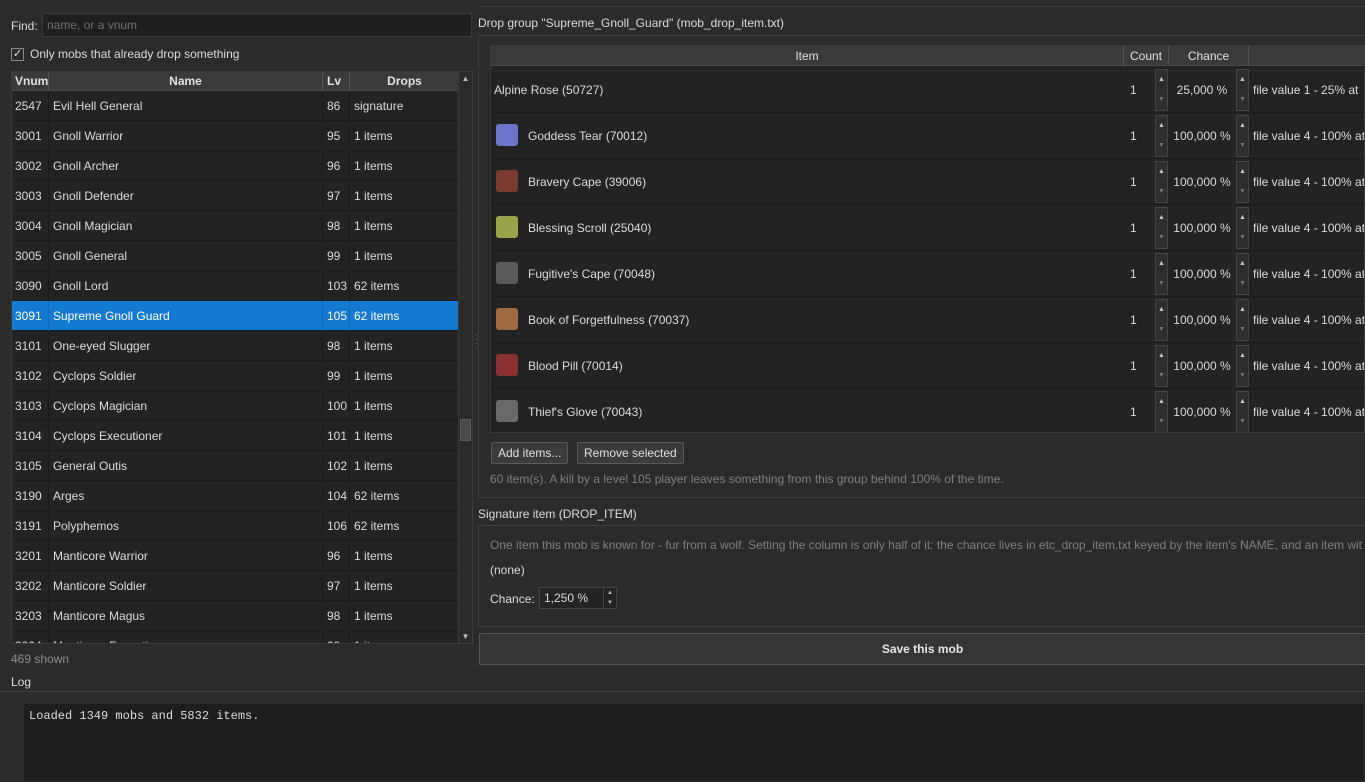 The image size is (1365, 782). I want to click on filter-checkbox: ✓, so click(17, 54).